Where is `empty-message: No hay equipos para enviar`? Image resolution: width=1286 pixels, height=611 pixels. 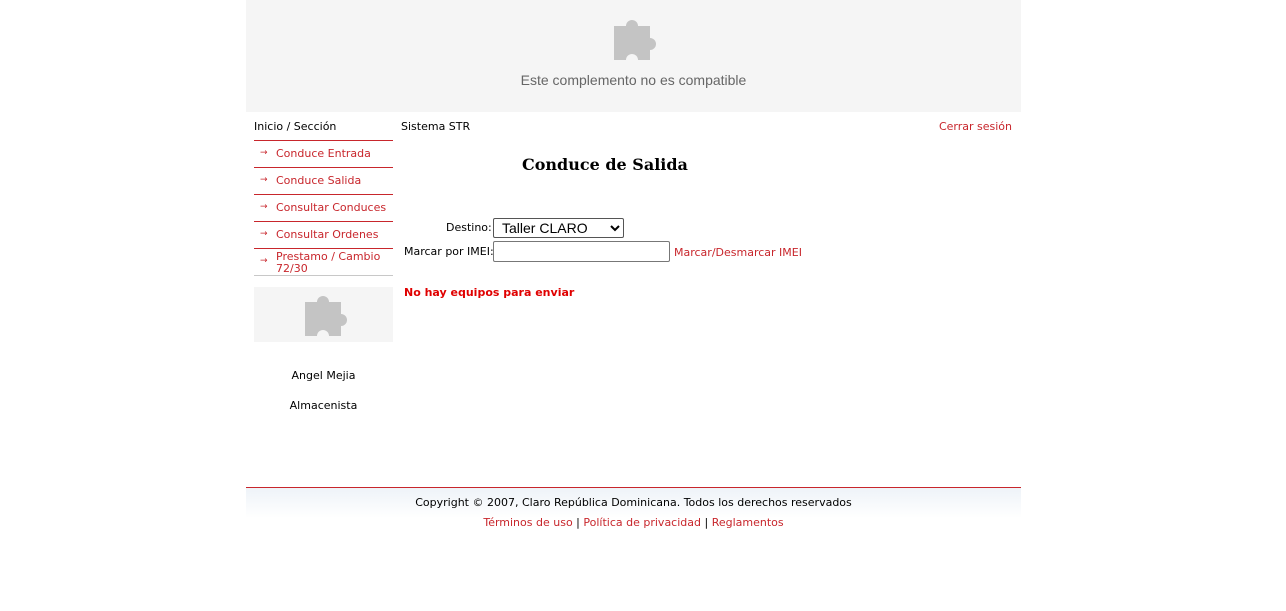
empty-message: No hay equipos para enviar is located at coordinates (489, 292).